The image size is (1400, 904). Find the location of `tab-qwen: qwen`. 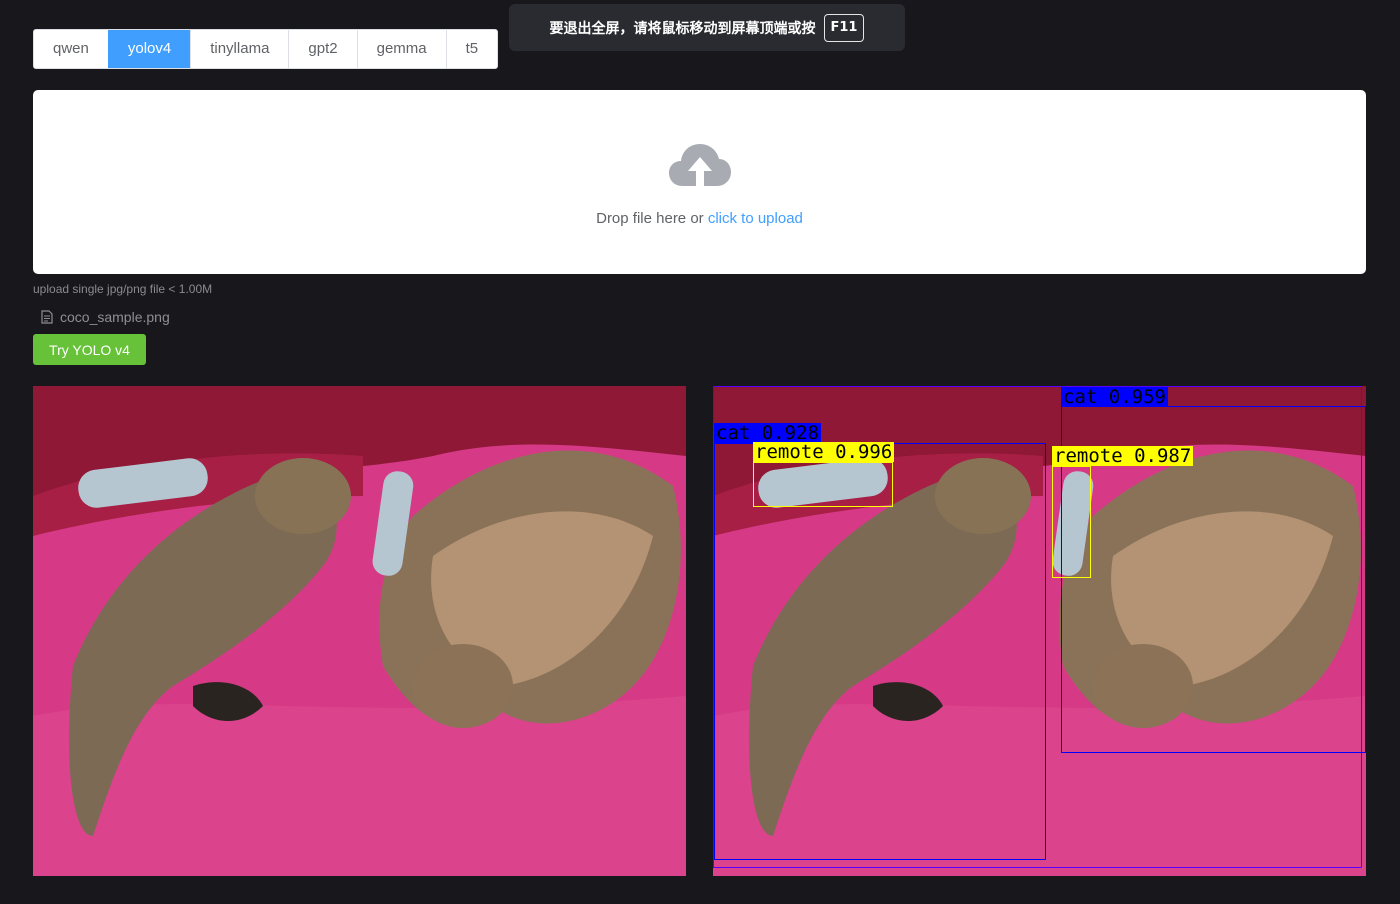

tab-qwen: qwen is located at coordinates (71, 49).